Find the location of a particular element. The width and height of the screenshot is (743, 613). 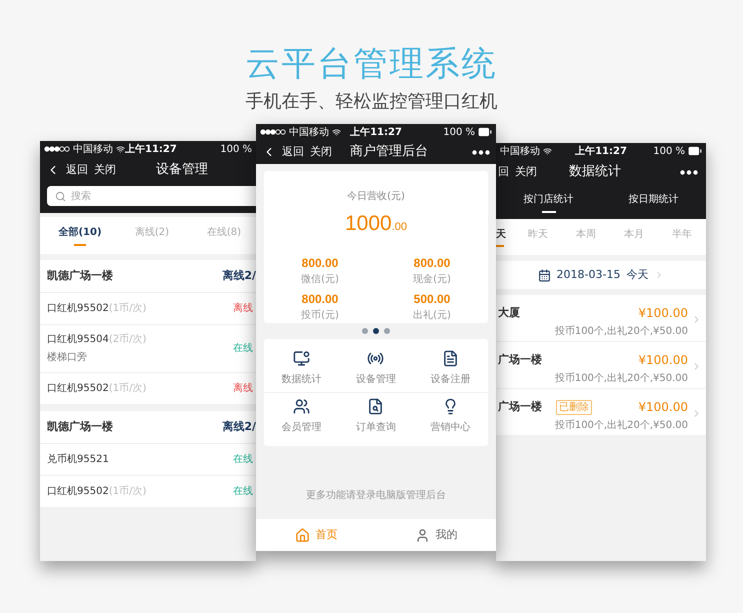

back-link: 回 is located at coordinates (503, 172).